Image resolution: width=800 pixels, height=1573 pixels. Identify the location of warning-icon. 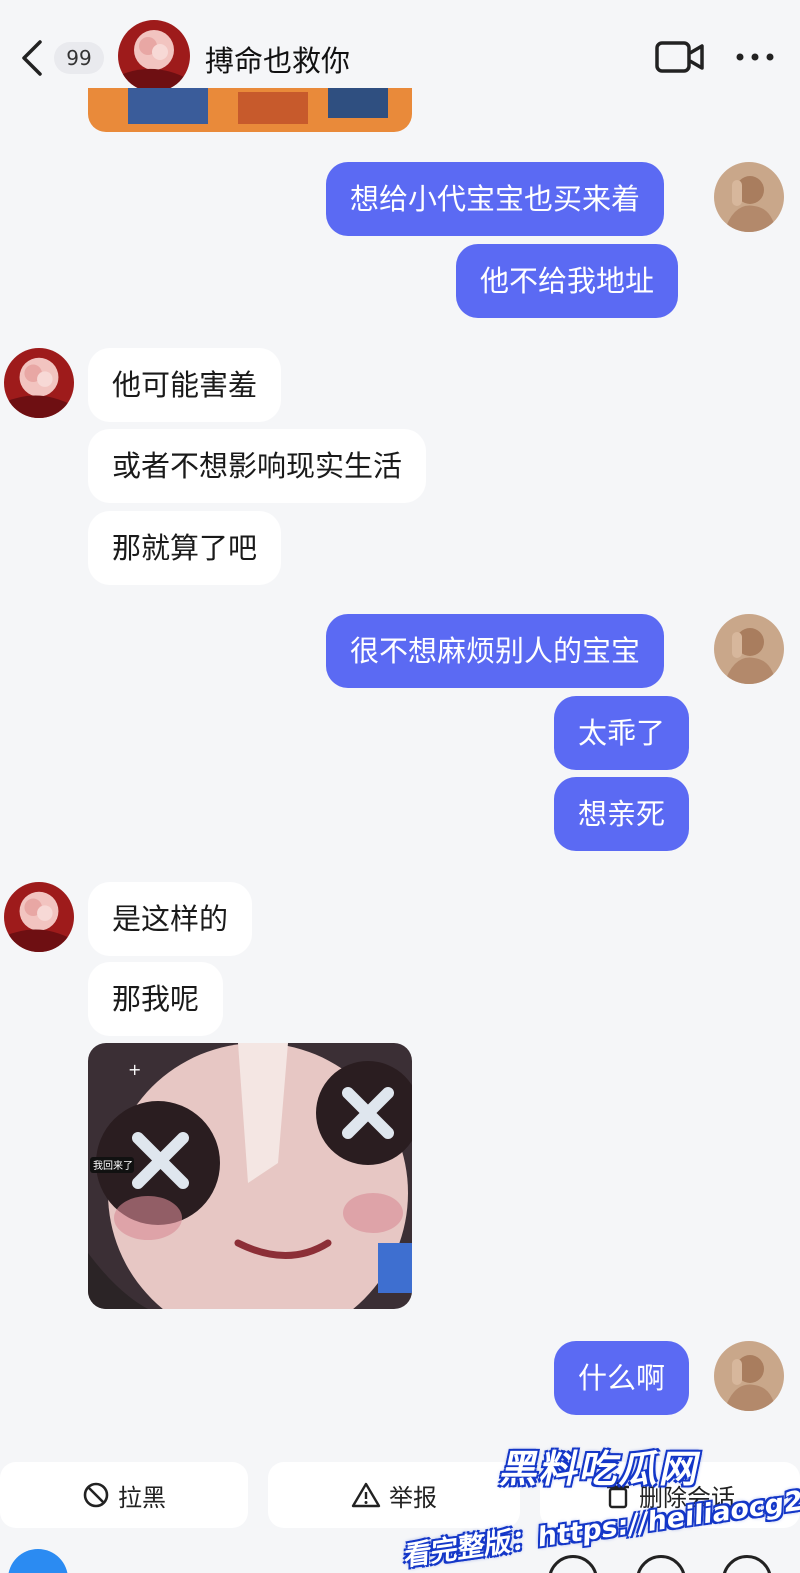
(366, 1495).